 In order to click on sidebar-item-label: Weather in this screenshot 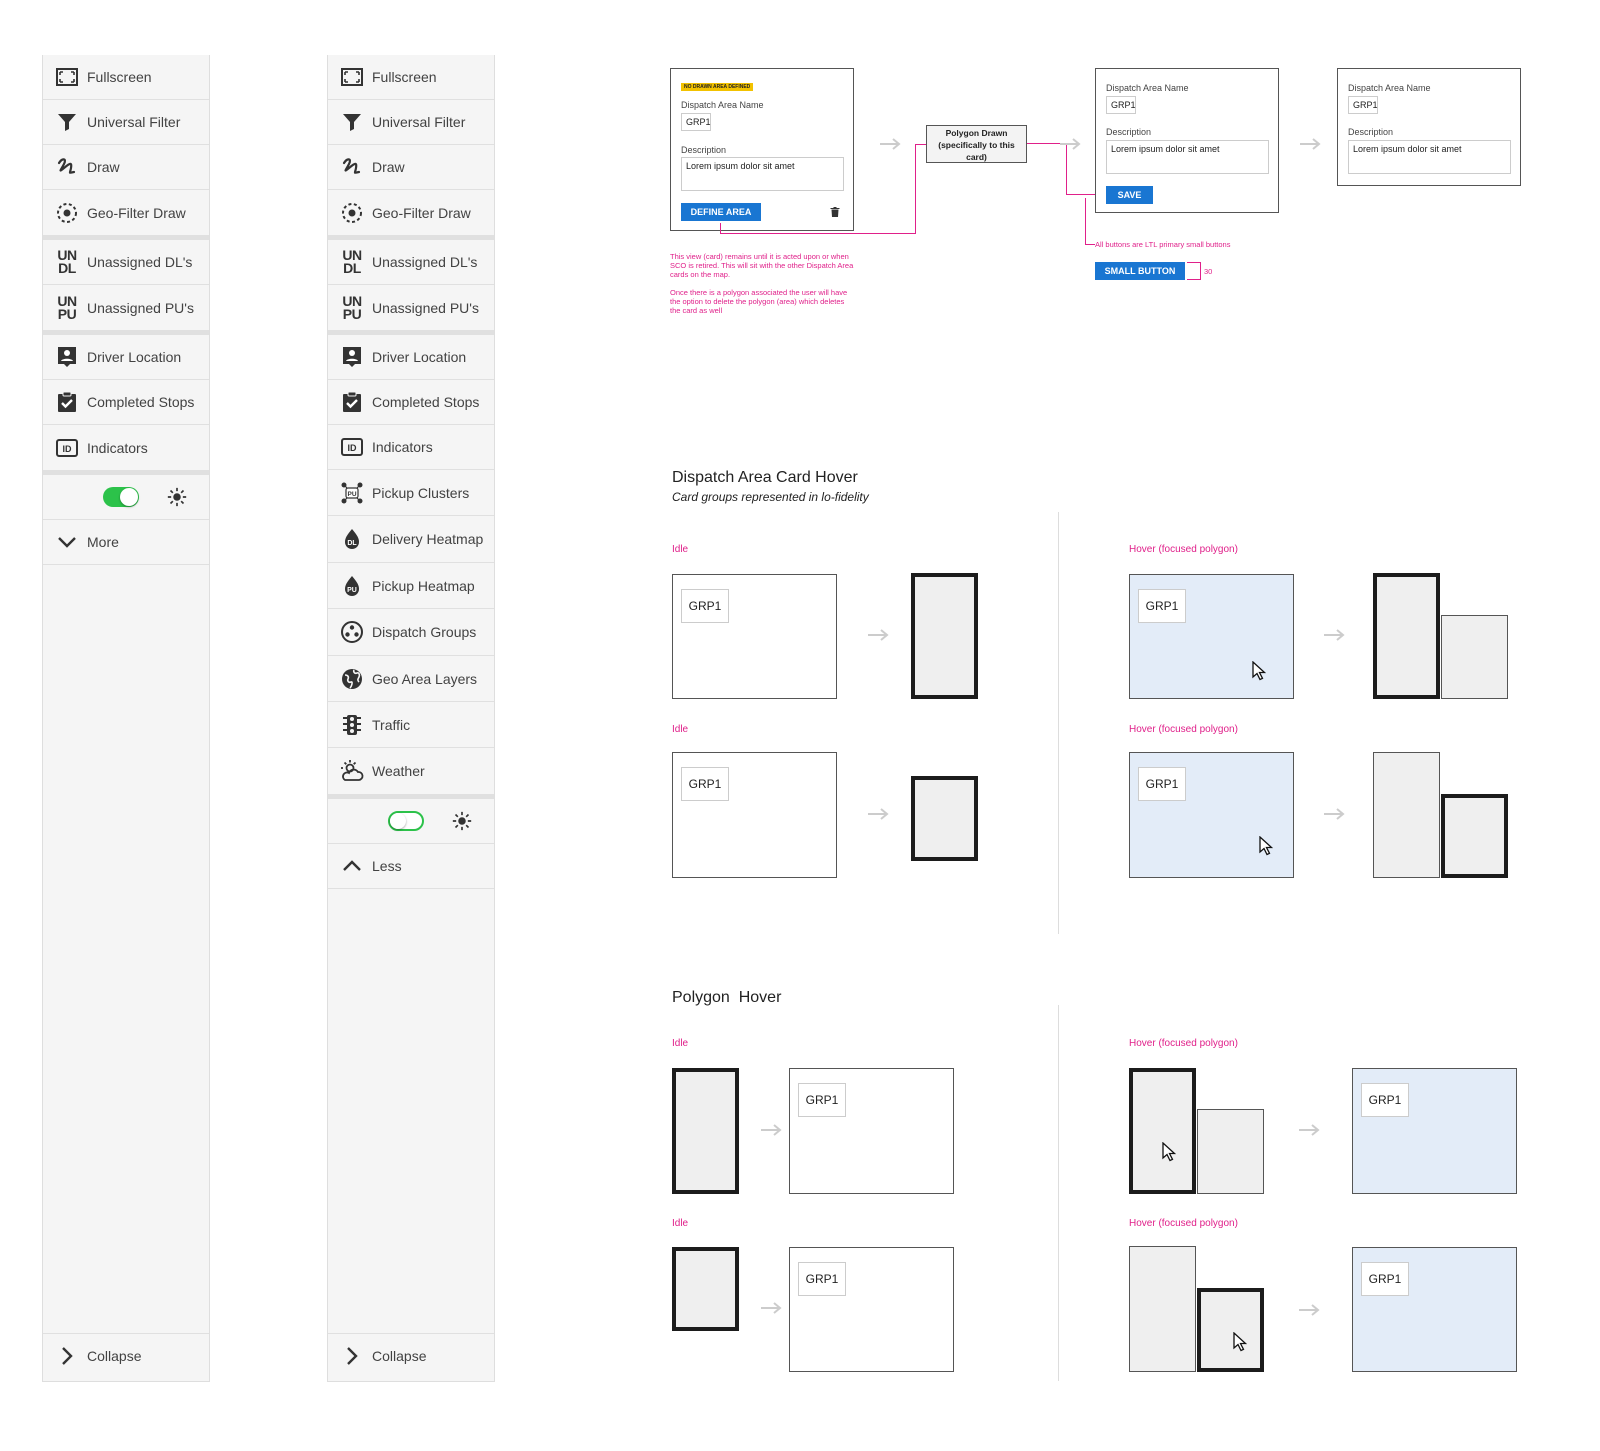, I will do `click(398, 771)`.